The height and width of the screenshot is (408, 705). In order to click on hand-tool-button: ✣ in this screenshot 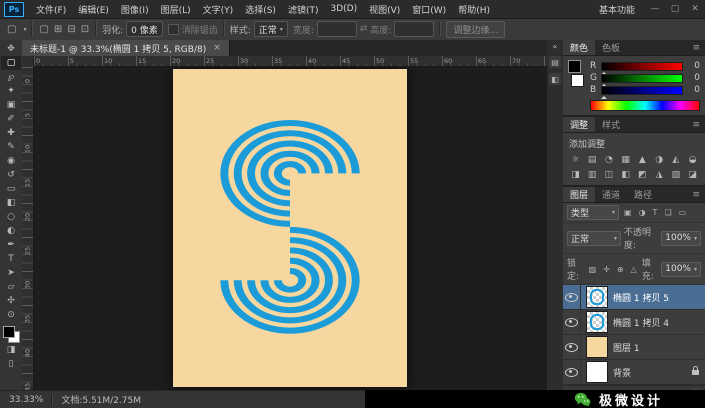, I will do `click(11, 301)`.